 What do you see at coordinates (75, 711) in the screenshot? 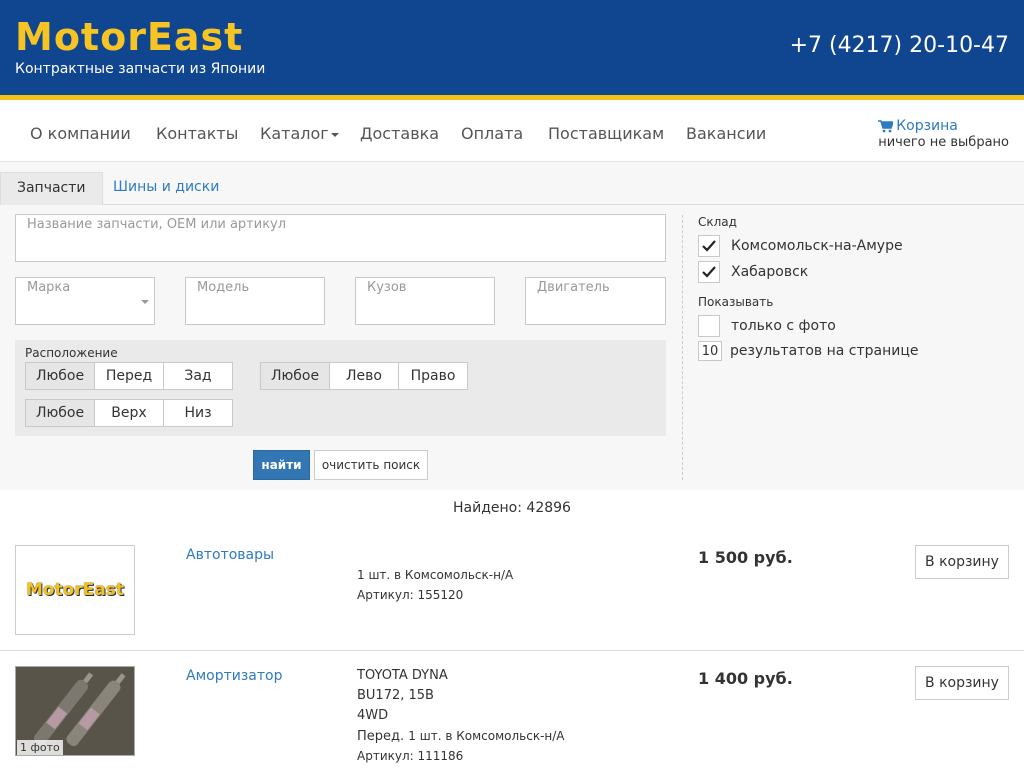
I see `item-thumbnail: 1 фото` at bounding box center [75, 711].